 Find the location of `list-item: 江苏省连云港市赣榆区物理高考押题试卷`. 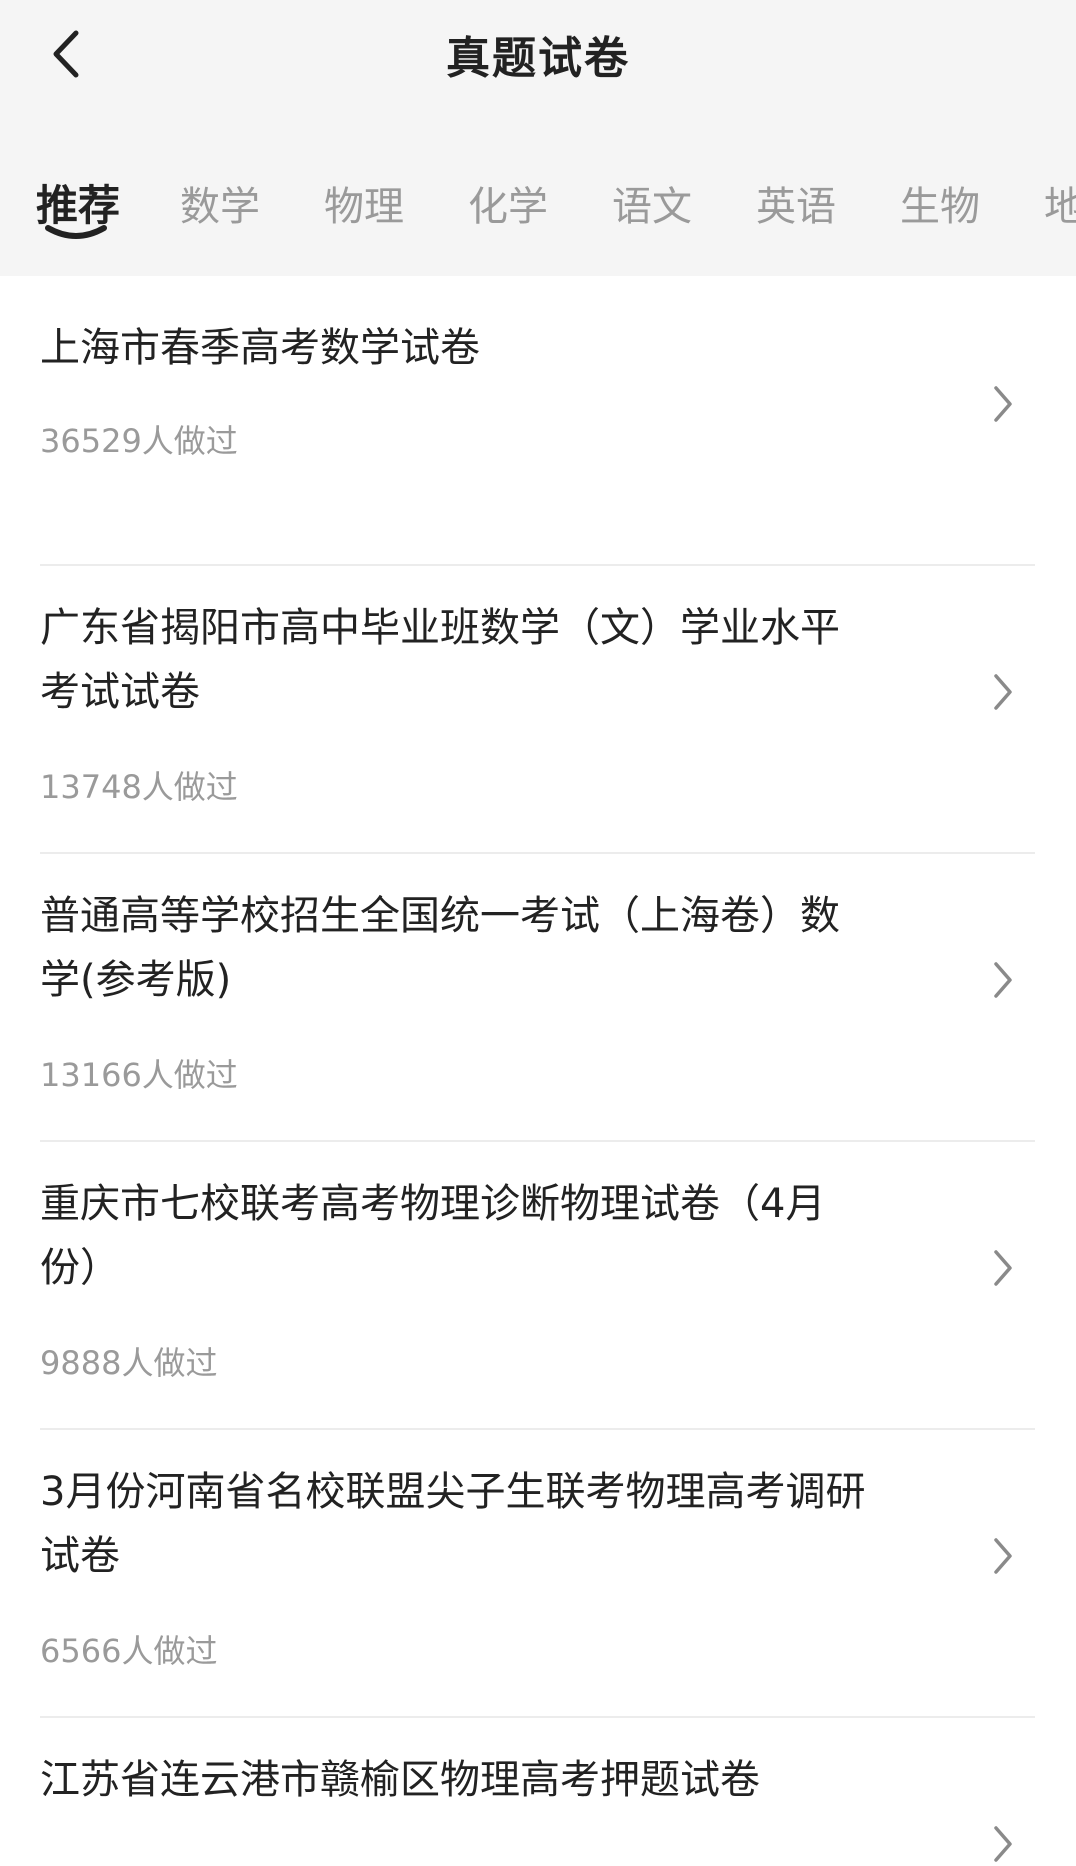

list-item: 江苏省连云港市赣榆区物理高考押题试卷 is located at coordinates (538, 1790).